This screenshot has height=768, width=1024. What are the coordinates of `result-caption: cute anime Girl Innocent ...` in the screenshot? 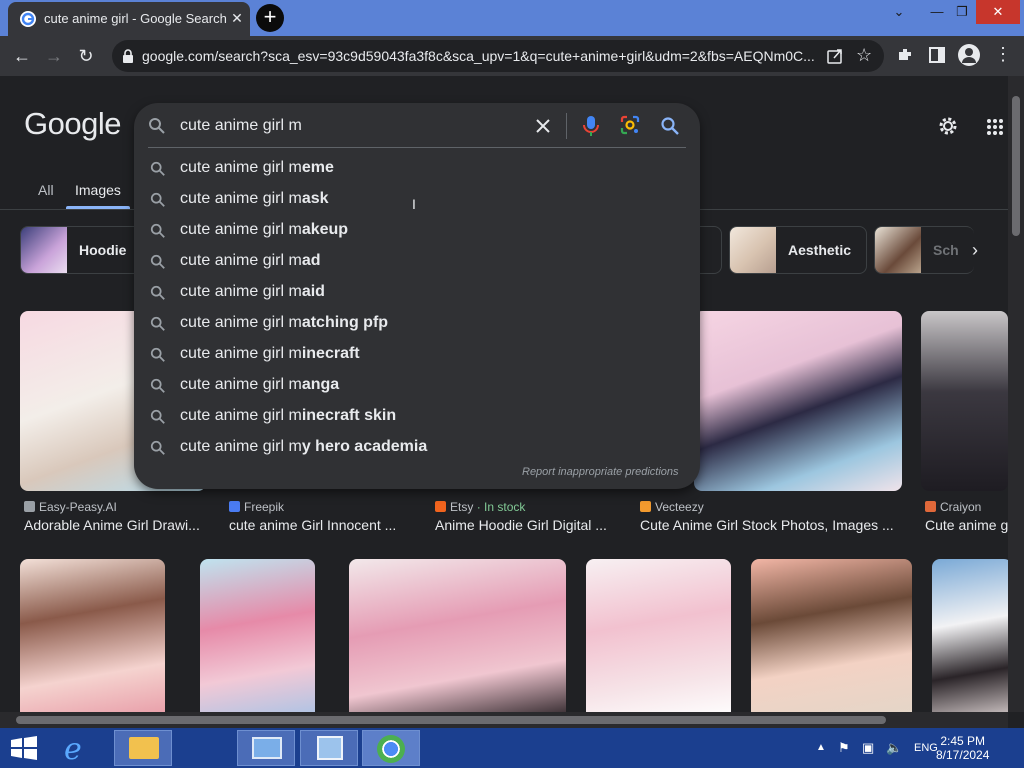 It's located at (312, 525).